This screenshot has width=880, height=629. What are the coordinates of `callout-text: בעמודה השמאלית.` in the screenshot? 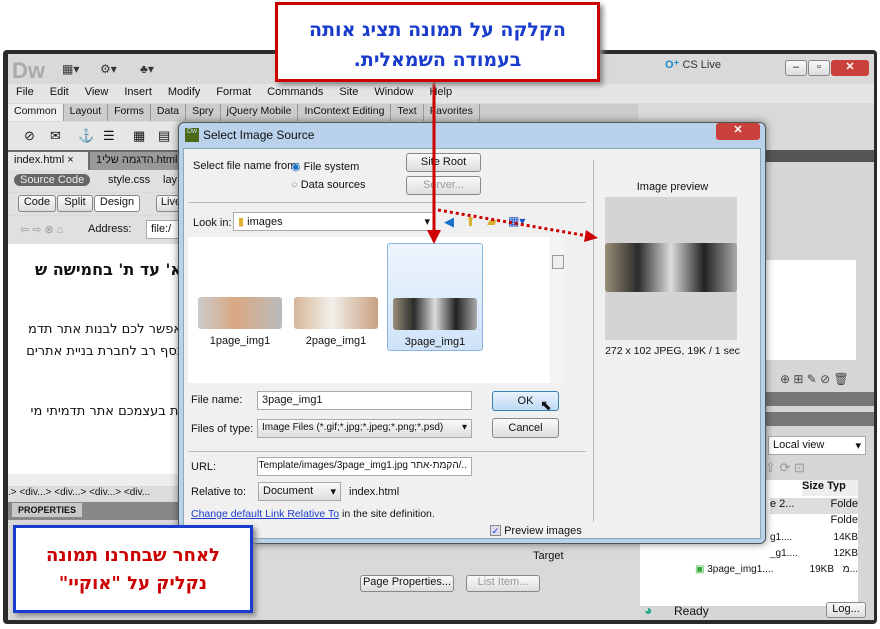 It's located at (437, 60).